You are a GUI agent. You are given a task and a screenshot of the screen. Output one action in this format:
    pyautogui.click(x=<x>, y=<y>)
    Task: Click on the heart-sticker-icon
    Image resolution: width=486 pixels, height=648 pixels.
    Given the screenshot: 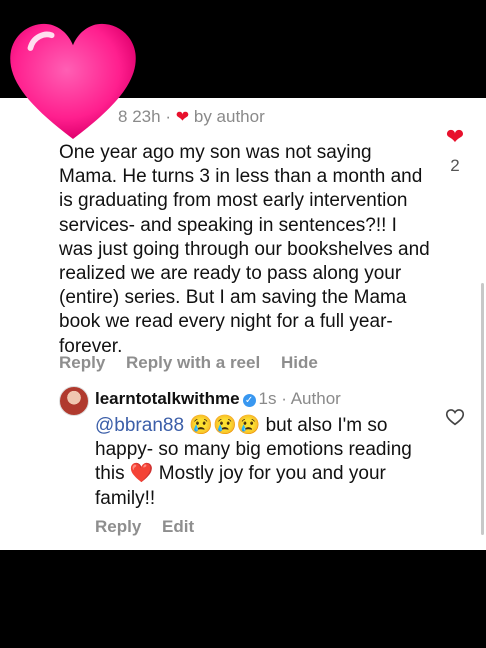 What is the action you would take?
    pyautogui.click(x=73, y=81)
    